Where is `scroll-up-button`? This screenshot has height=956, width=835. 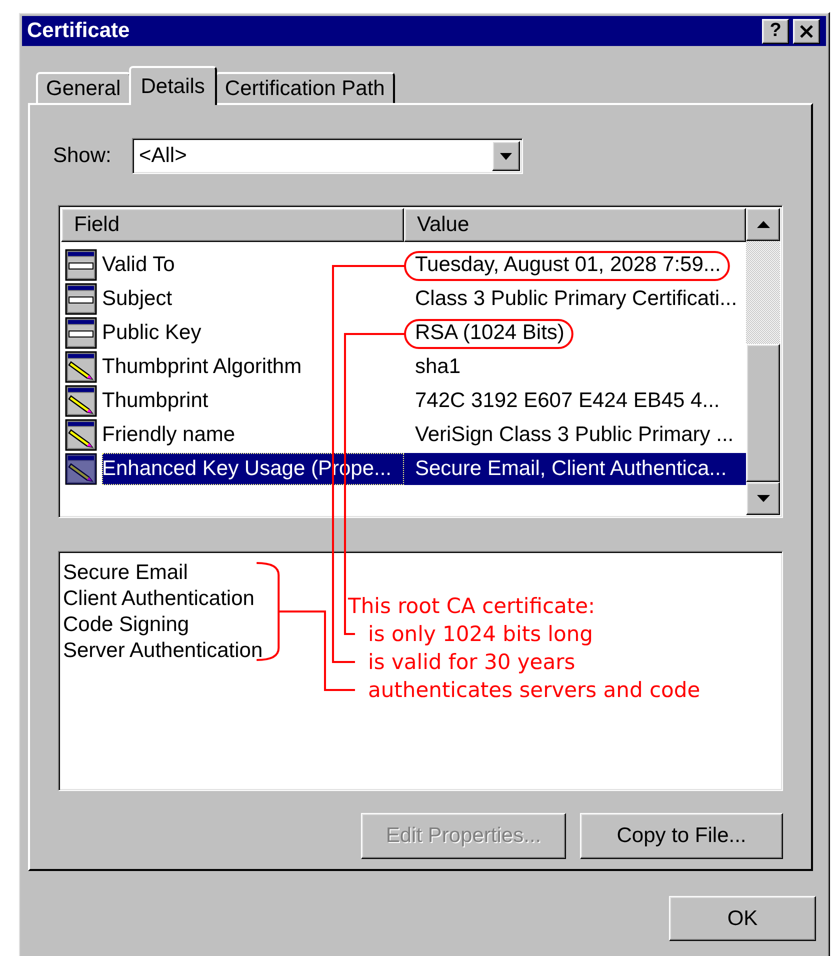
scroll-up-button is located at coordinates (763, 225).